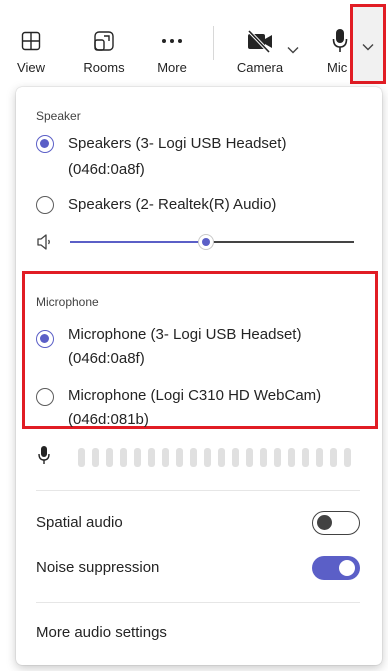 The image size is (388, 671). I want to click on view-button: View, so click(31, 42).